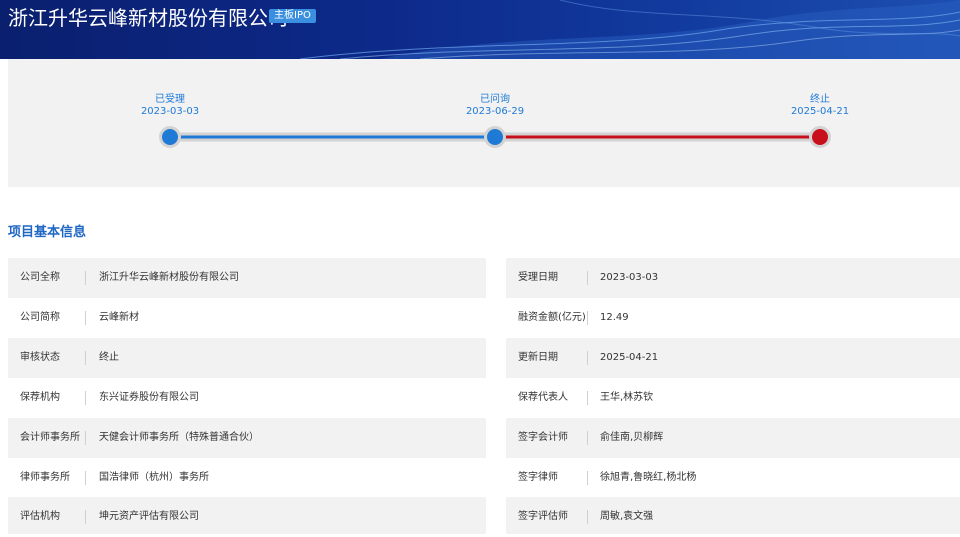  What do you see at coordinates (247, 278) in the screenshot?
I see `info-row: 公司全称 浙江升华云峰新材股份有限公司` at bounding box center [247, 278].